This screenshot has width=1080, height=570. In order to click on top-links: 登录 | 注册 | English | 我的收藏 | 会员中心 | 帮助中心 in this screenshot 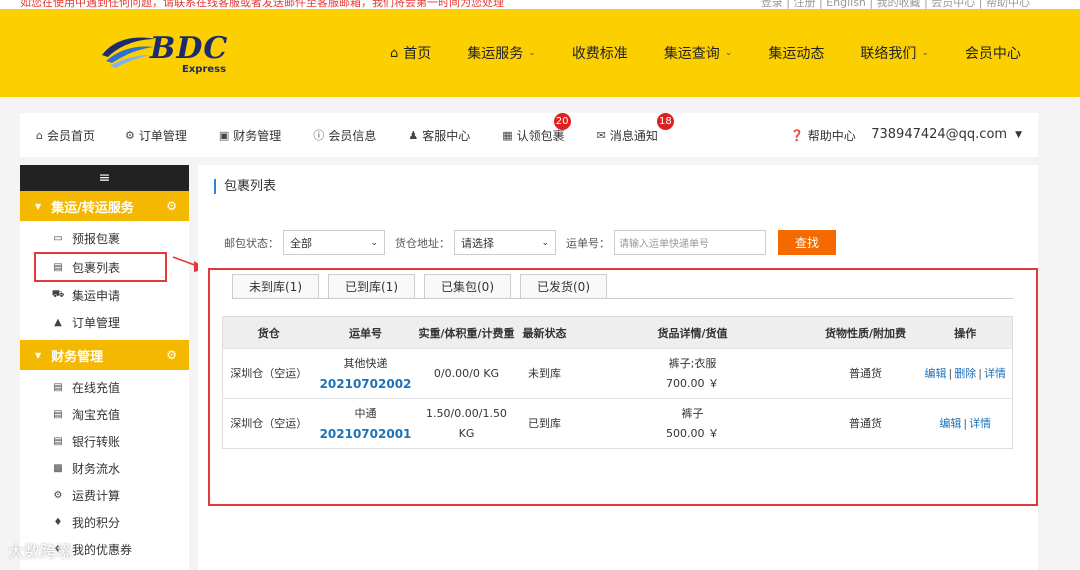, I will do `click(895, 4)`.